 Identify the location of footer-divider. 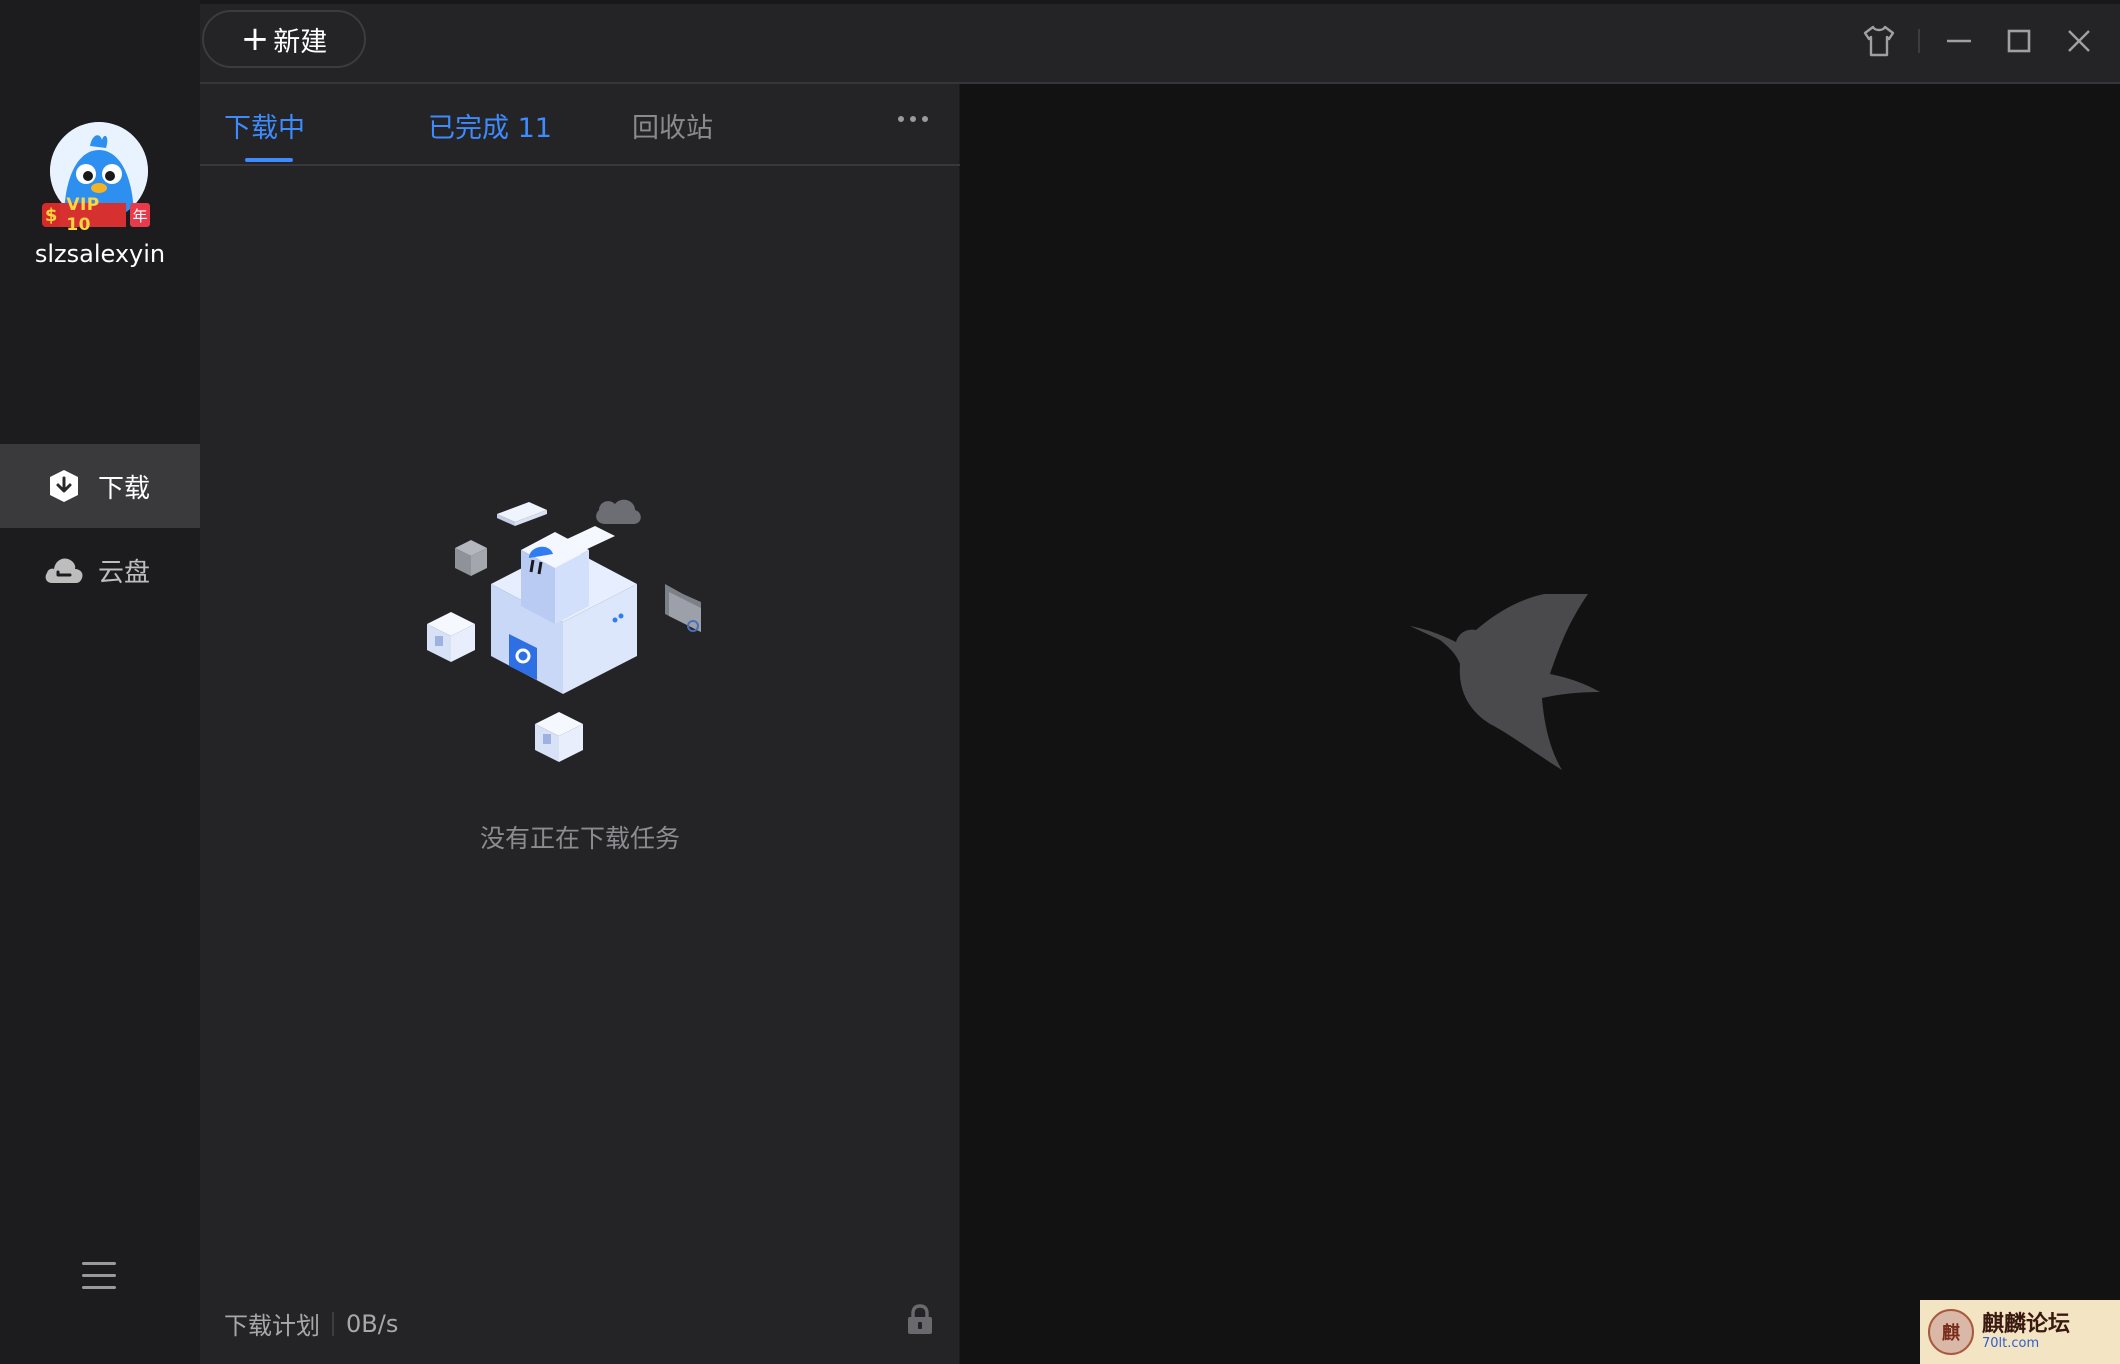
(333, 1323).